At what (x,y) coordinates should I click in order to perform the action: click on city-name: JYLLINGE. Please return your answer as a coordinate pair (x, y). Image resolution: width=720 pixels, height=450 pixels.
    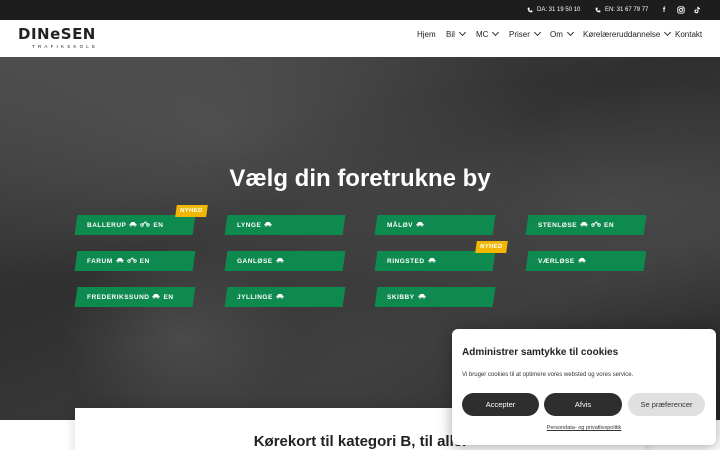
    Looking at the image, I should click on (255, 297).